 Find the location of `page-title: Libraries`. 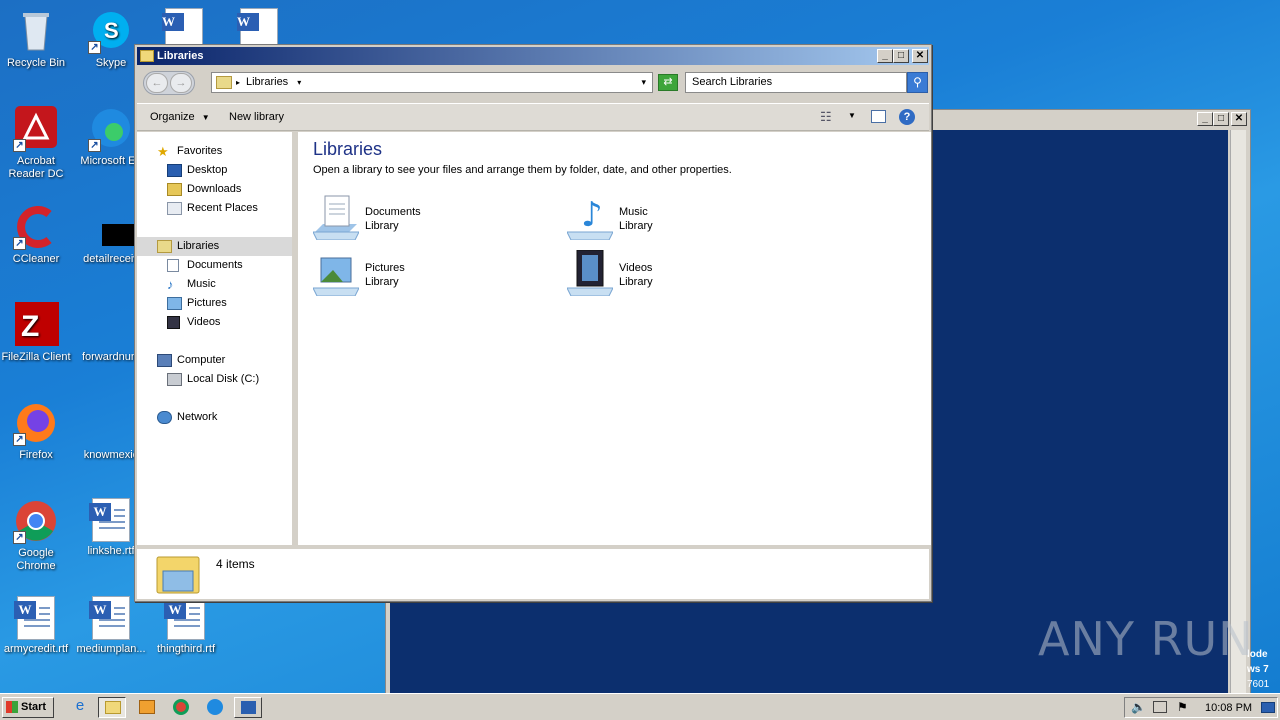

page-title: Libraries is located at coordinates (348, 149).